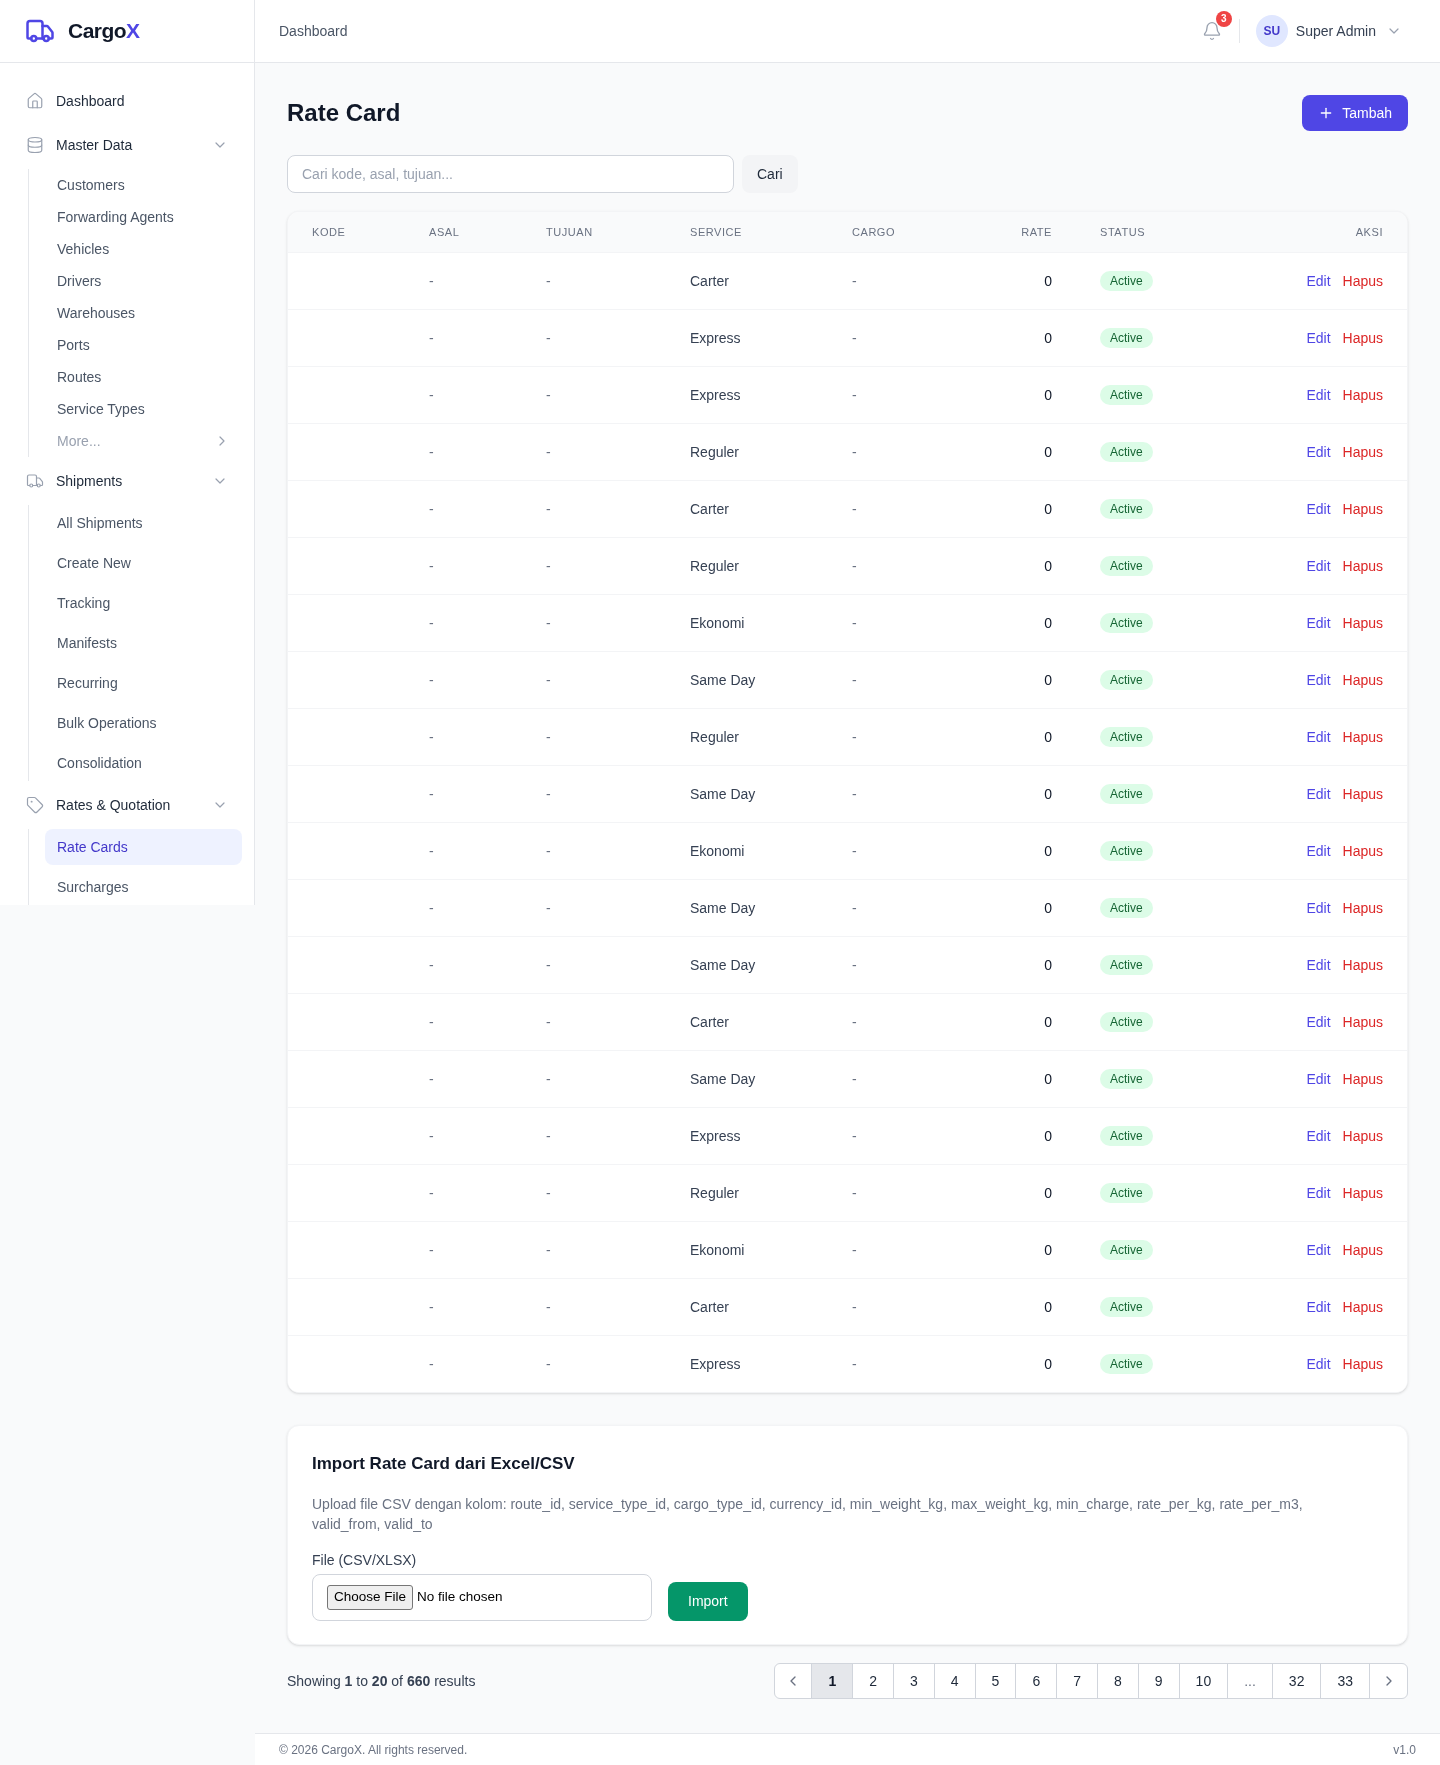  What do you see at coordinates (1037, 1681) in the screenshot?
I see `page-button: 6` at bounding box center [1037, 1681].